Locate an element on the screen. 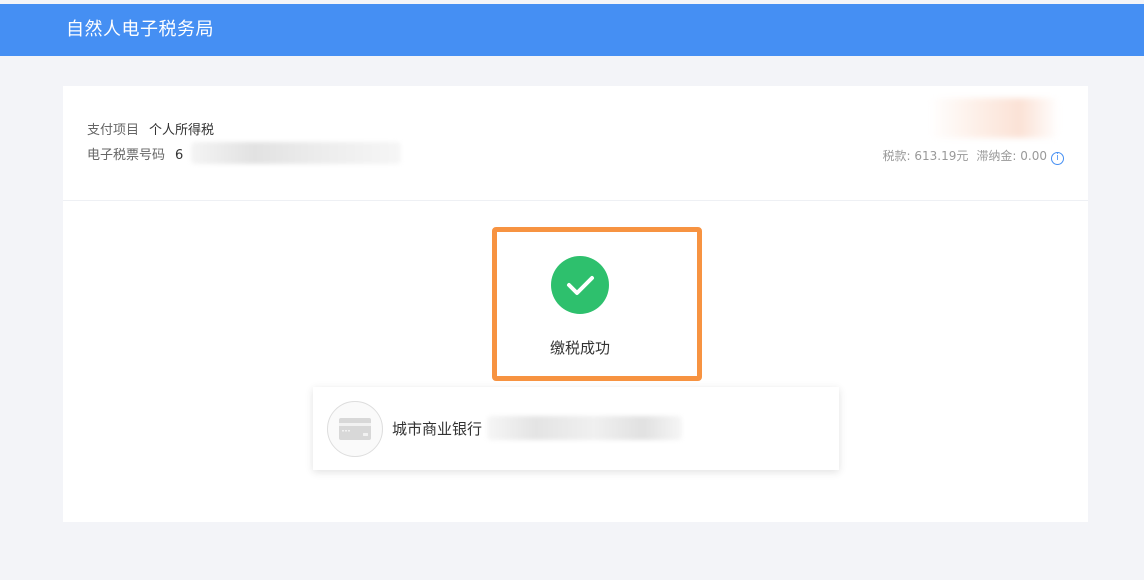  payment-success-text: 缴税成功 is located at coordinates (579, 348).